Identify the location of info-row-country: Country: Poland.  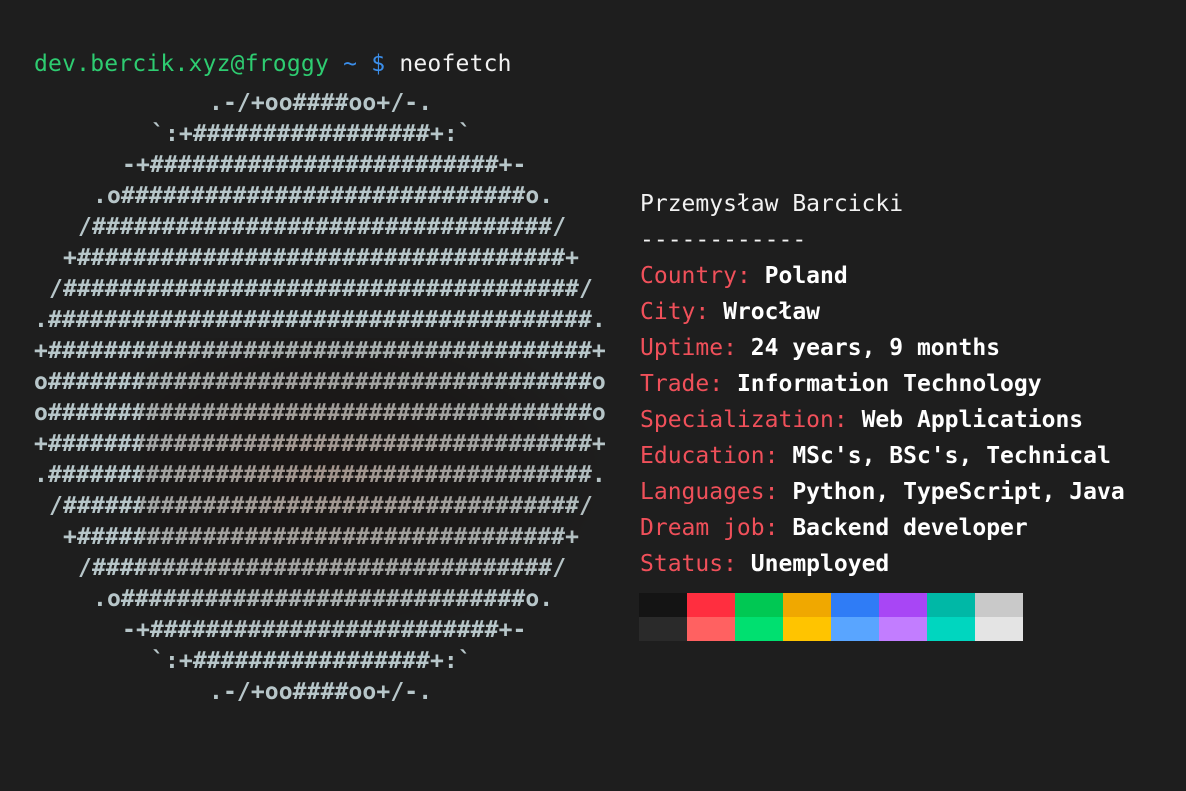
(744, 276).